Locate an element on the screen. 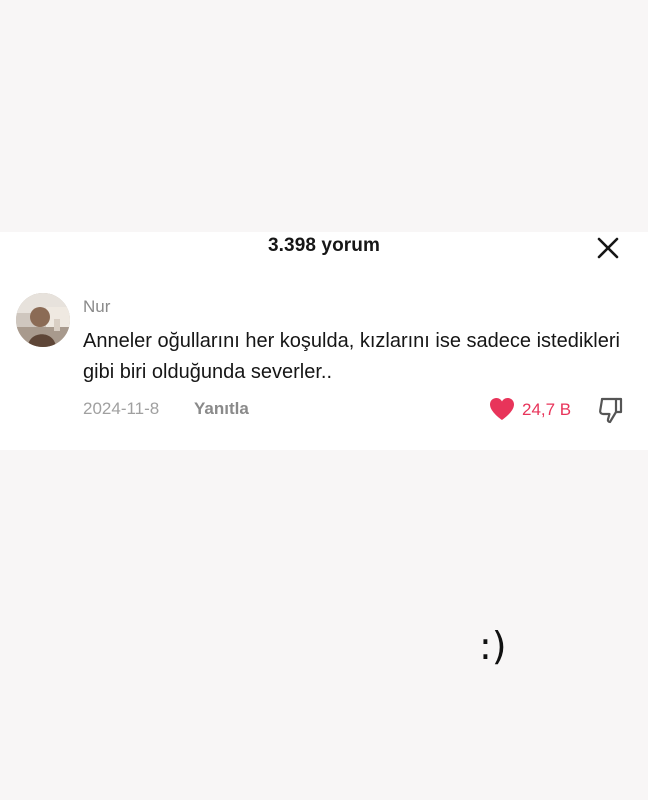  like-button is located at coordinates (502, 409).